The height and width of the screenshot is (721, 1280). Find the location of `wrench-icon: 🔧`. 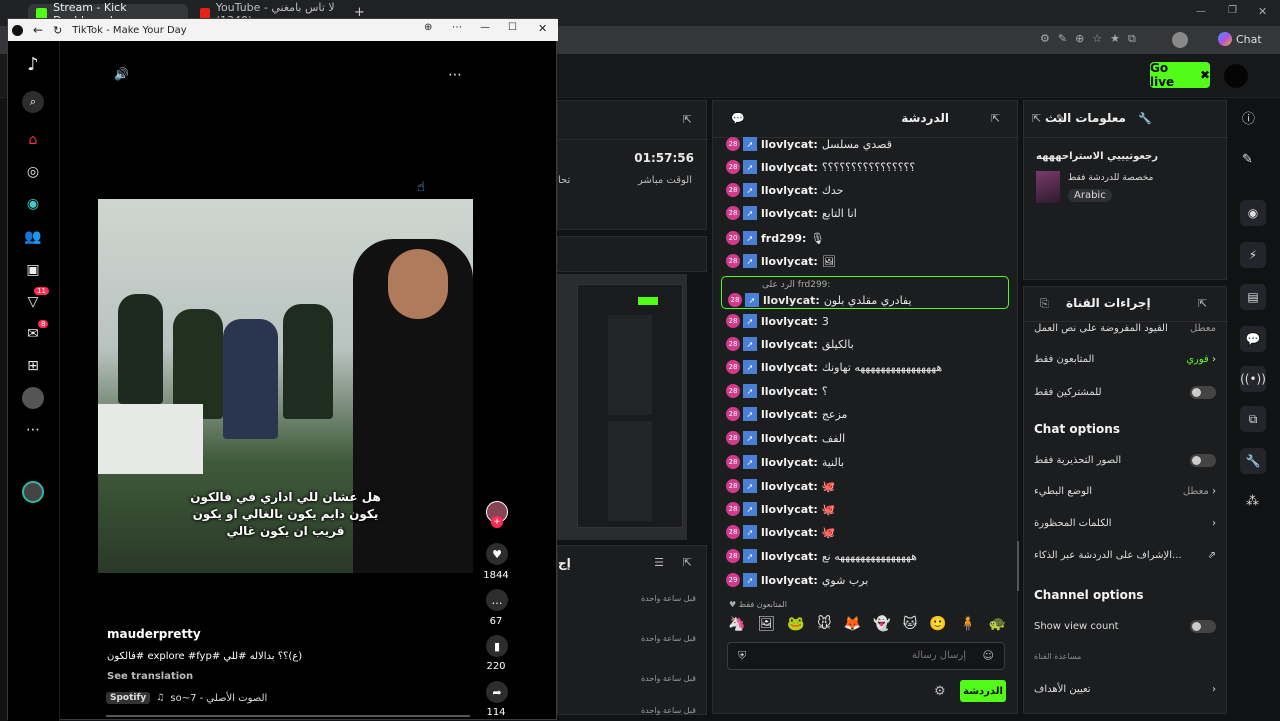

wrench-icon: 🔧 is located at coordinates (1253, 461).